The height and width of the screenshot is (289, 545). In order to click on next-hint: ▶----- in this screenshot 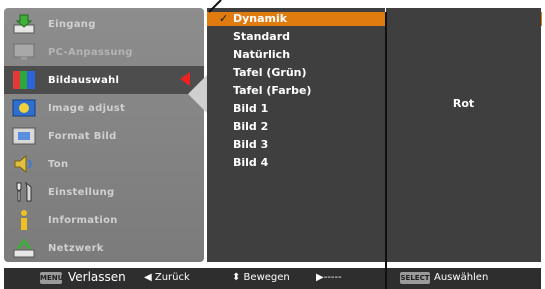, I will do `click(329, 277)`.